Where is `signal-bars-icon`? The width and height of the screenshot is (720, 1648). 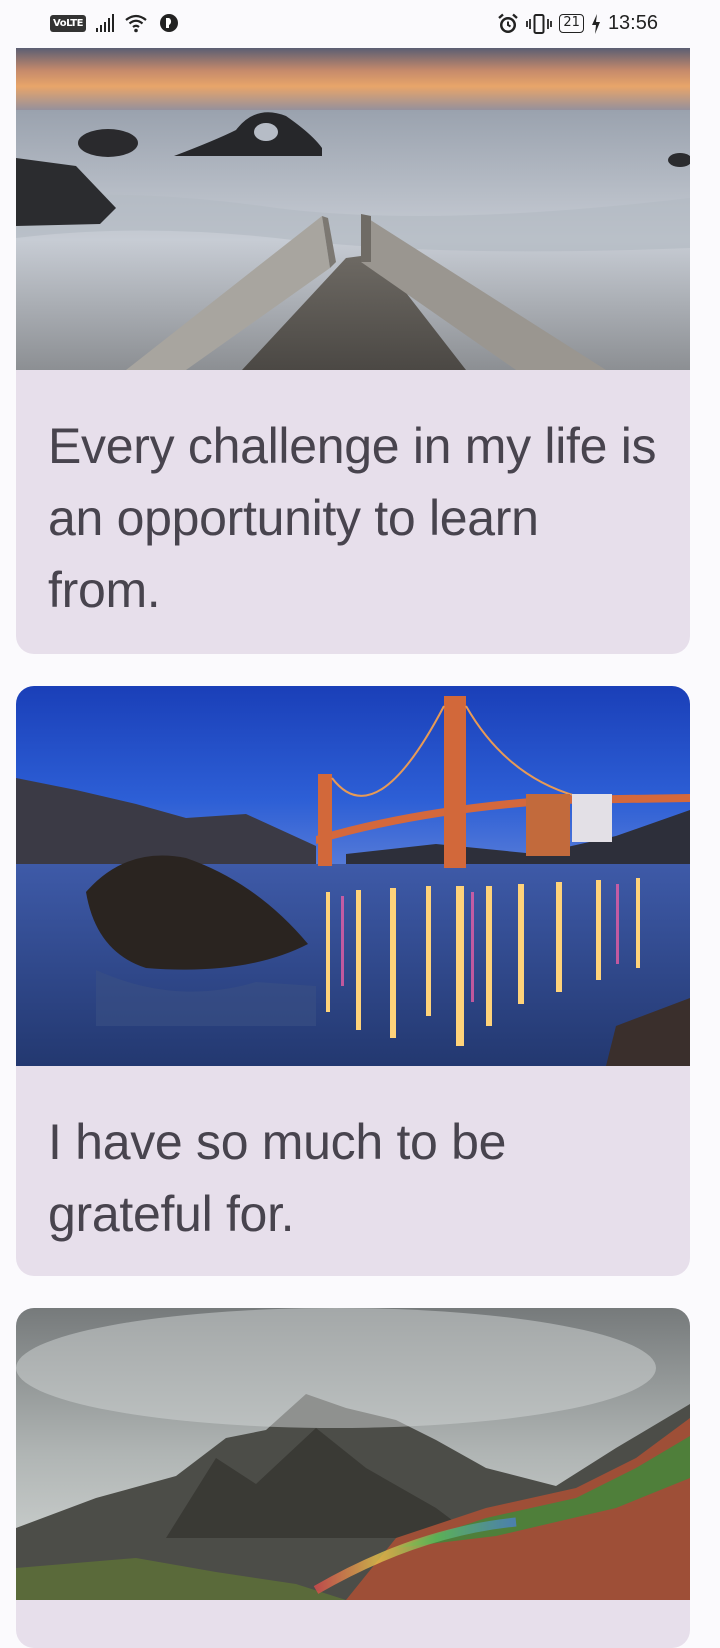
signal-bars-icon is located at coordinates (105, 23).